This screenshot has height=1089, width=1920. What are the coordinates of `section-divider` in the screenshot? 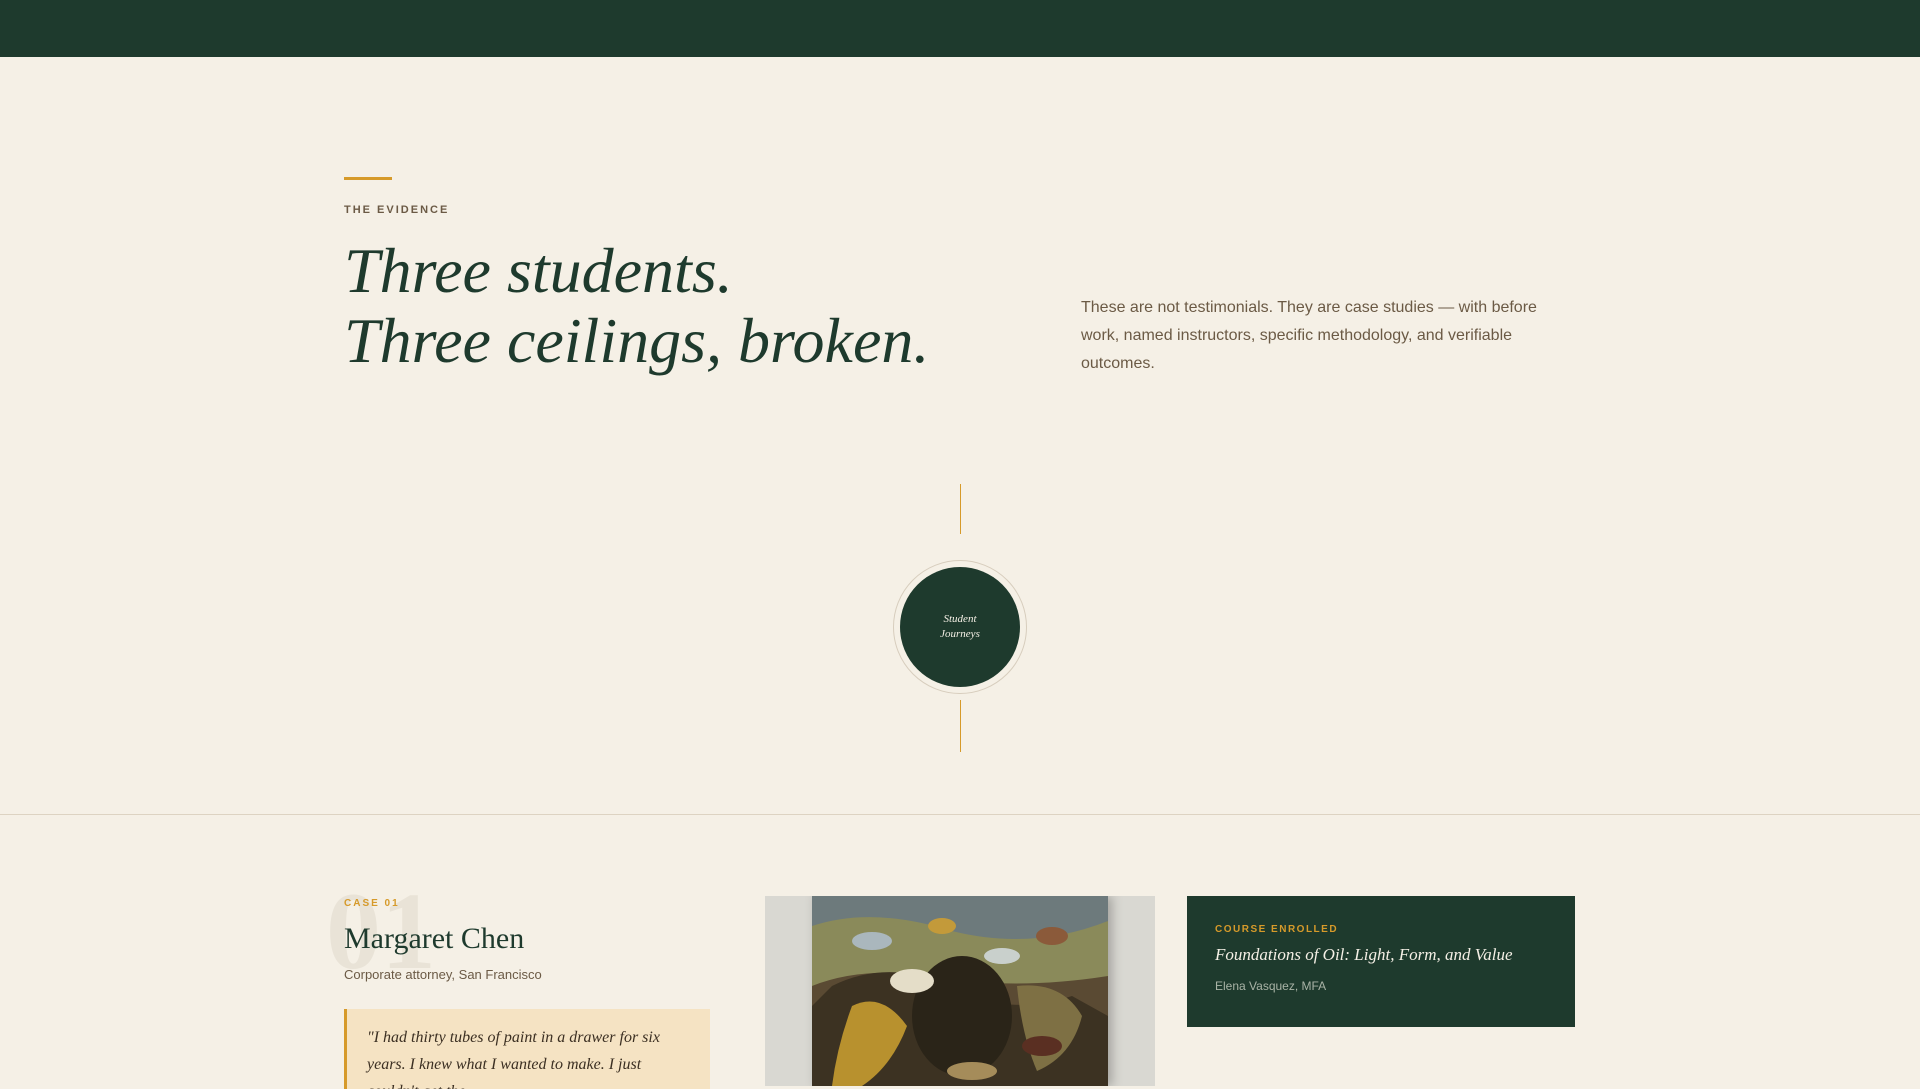 It's located at (960, 814).